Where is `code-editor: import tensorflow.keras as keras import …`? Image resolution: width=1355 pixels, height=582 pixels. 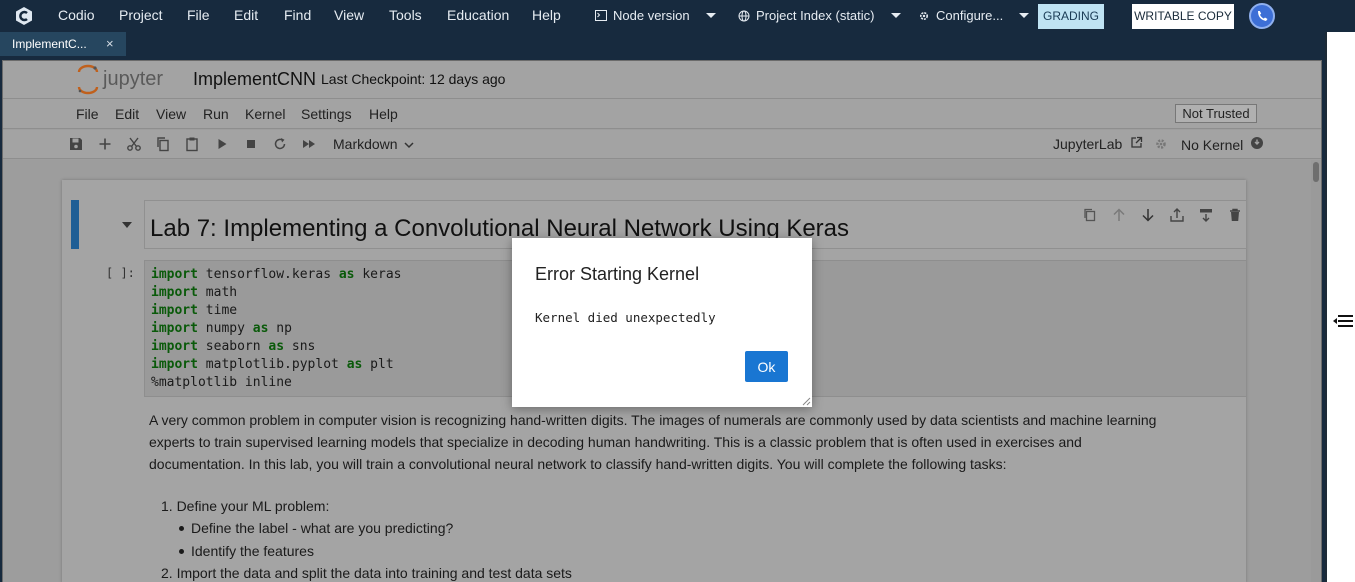 code-editor: import tensorflow.keras as keras import … is located at coordinates (276, 329).